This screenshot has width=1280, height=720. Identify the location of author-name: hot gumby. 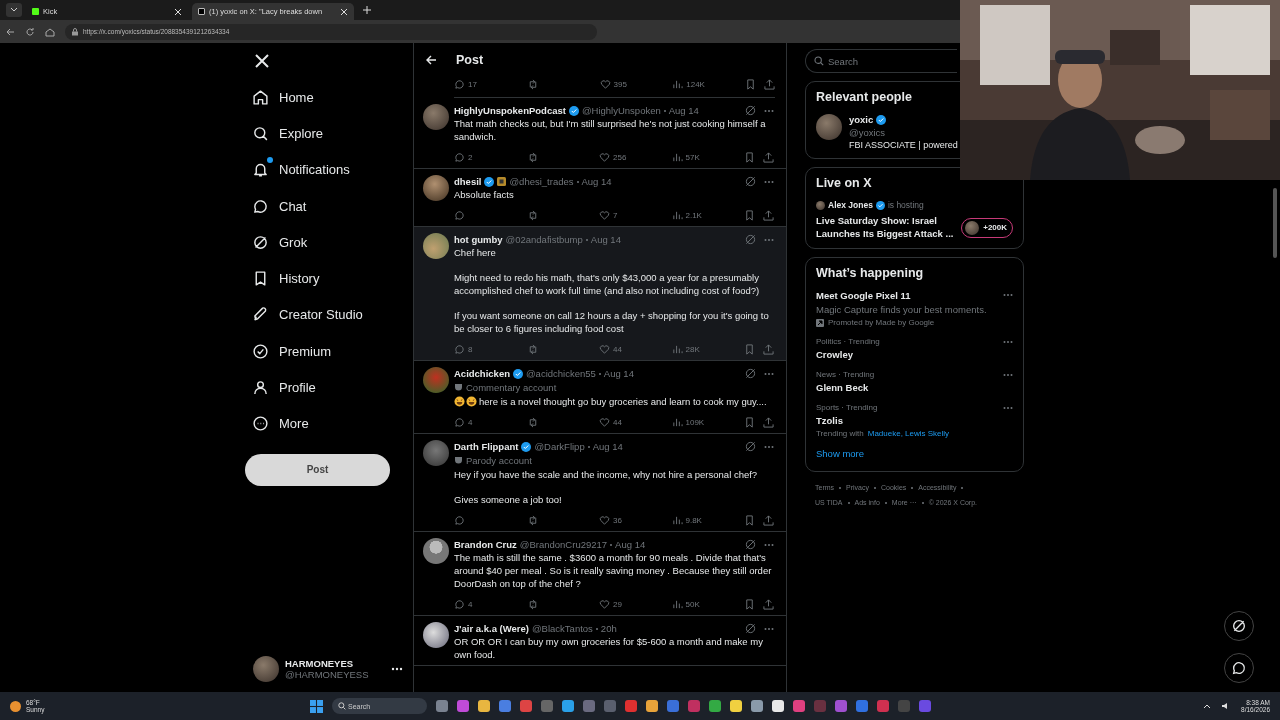
(478, 239).